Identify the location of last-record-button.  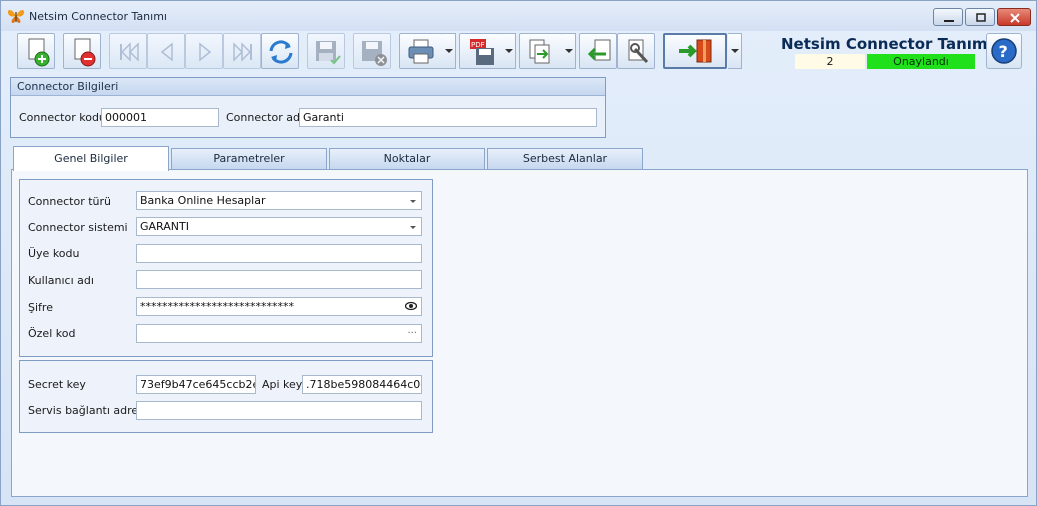
(242, 51).